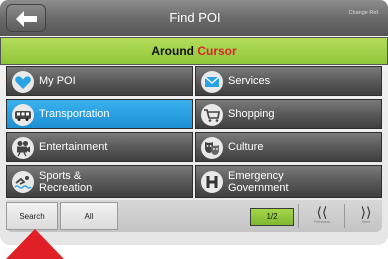 This screenshot has width=388, height=259. I want to click on category-sports-recreation: Sports & Recreation, so click(99, 181).